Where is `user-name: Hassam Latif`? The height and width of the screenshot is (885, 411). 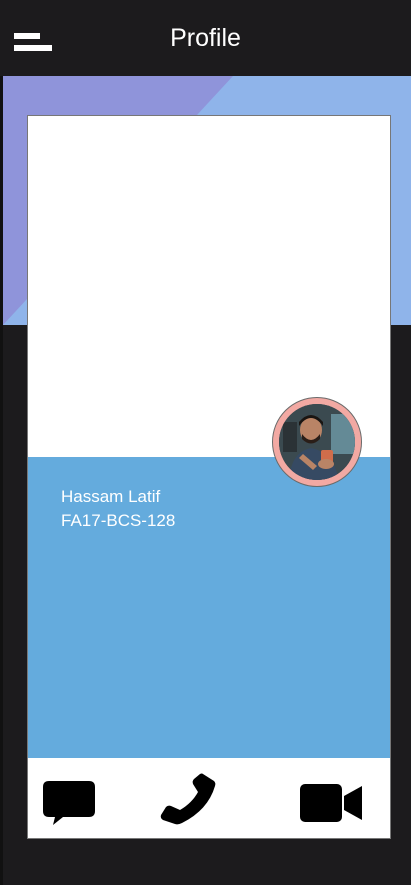
user-name: Hassam Latif is located at coordinates (111, 496).